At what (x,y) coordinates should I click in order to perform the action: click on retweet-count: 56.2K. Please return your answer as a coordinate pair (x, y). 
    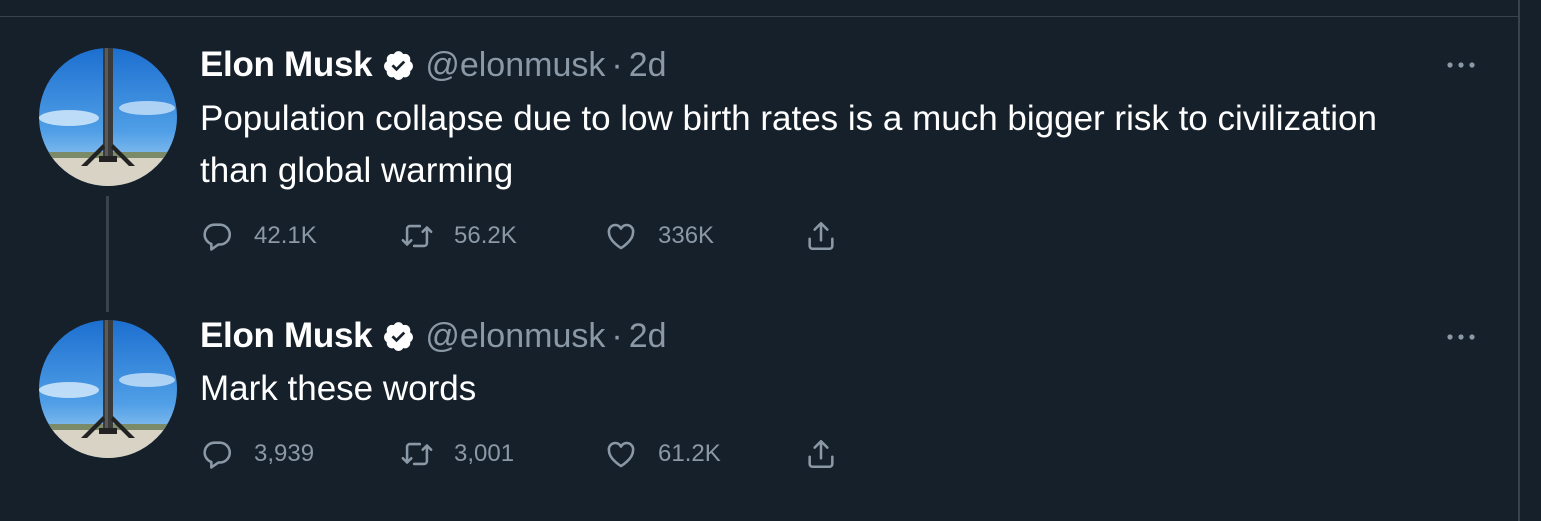
    Looking at the image, I should click on (485, 235).